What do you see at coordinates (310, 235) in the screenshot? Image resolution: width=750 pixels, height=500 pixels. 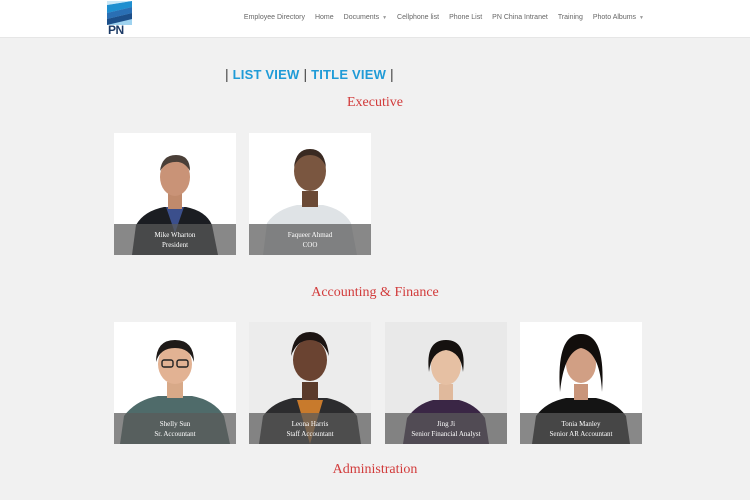 I see `person-name: Faqueer Ahmad` at bounding box center [310, 235].